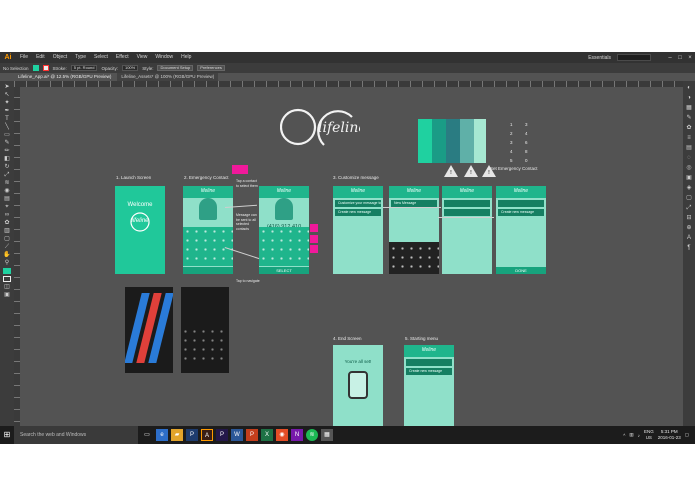  I want to click on swatches-panel-icon: ▦, so click(689, 108).